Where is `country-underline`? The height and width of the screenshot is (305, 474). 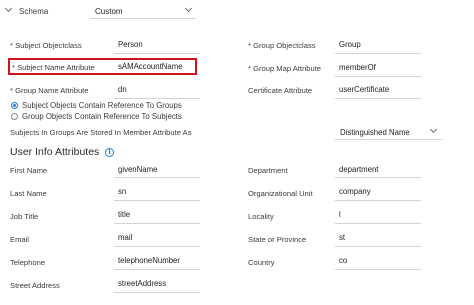 country-underline is located at coordinates (378, 269).